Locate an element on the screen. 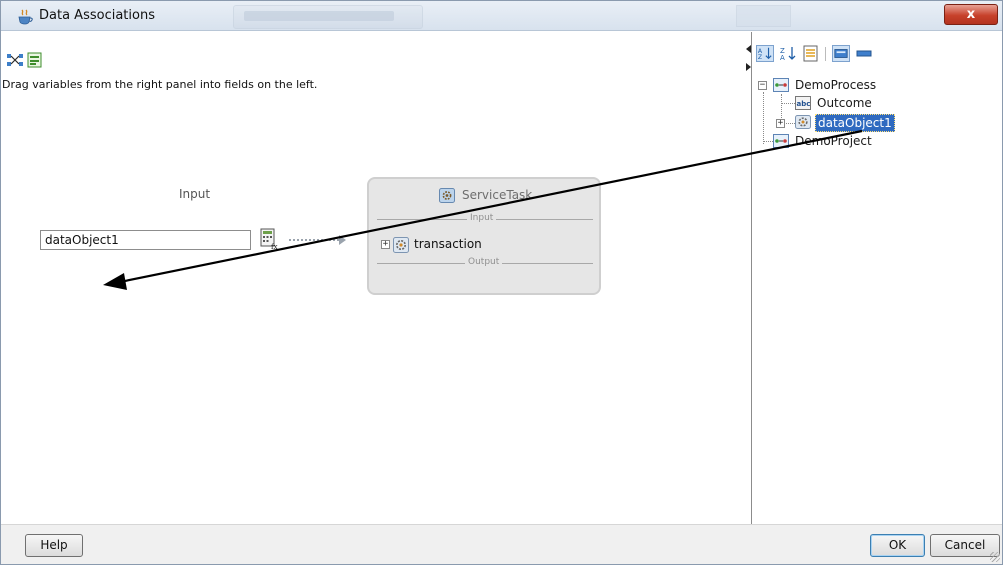 Image resolution: width=1003 pixels, height=565 pixels. resize-grip is located at coordinates (995, 557).